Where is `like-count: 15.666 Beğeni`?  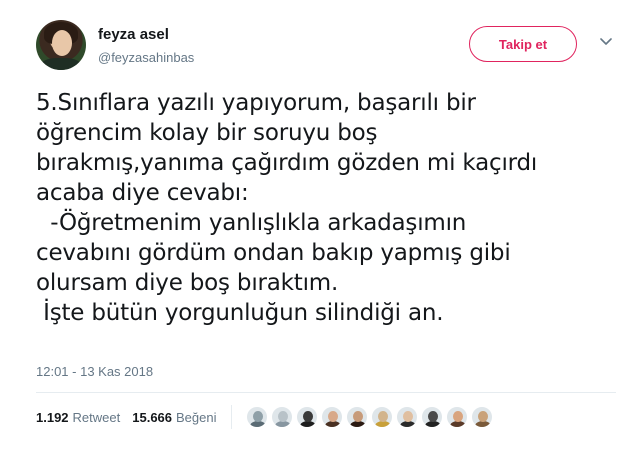 like-count: 15.666 Beğeni is located at coordinates (174, 417).